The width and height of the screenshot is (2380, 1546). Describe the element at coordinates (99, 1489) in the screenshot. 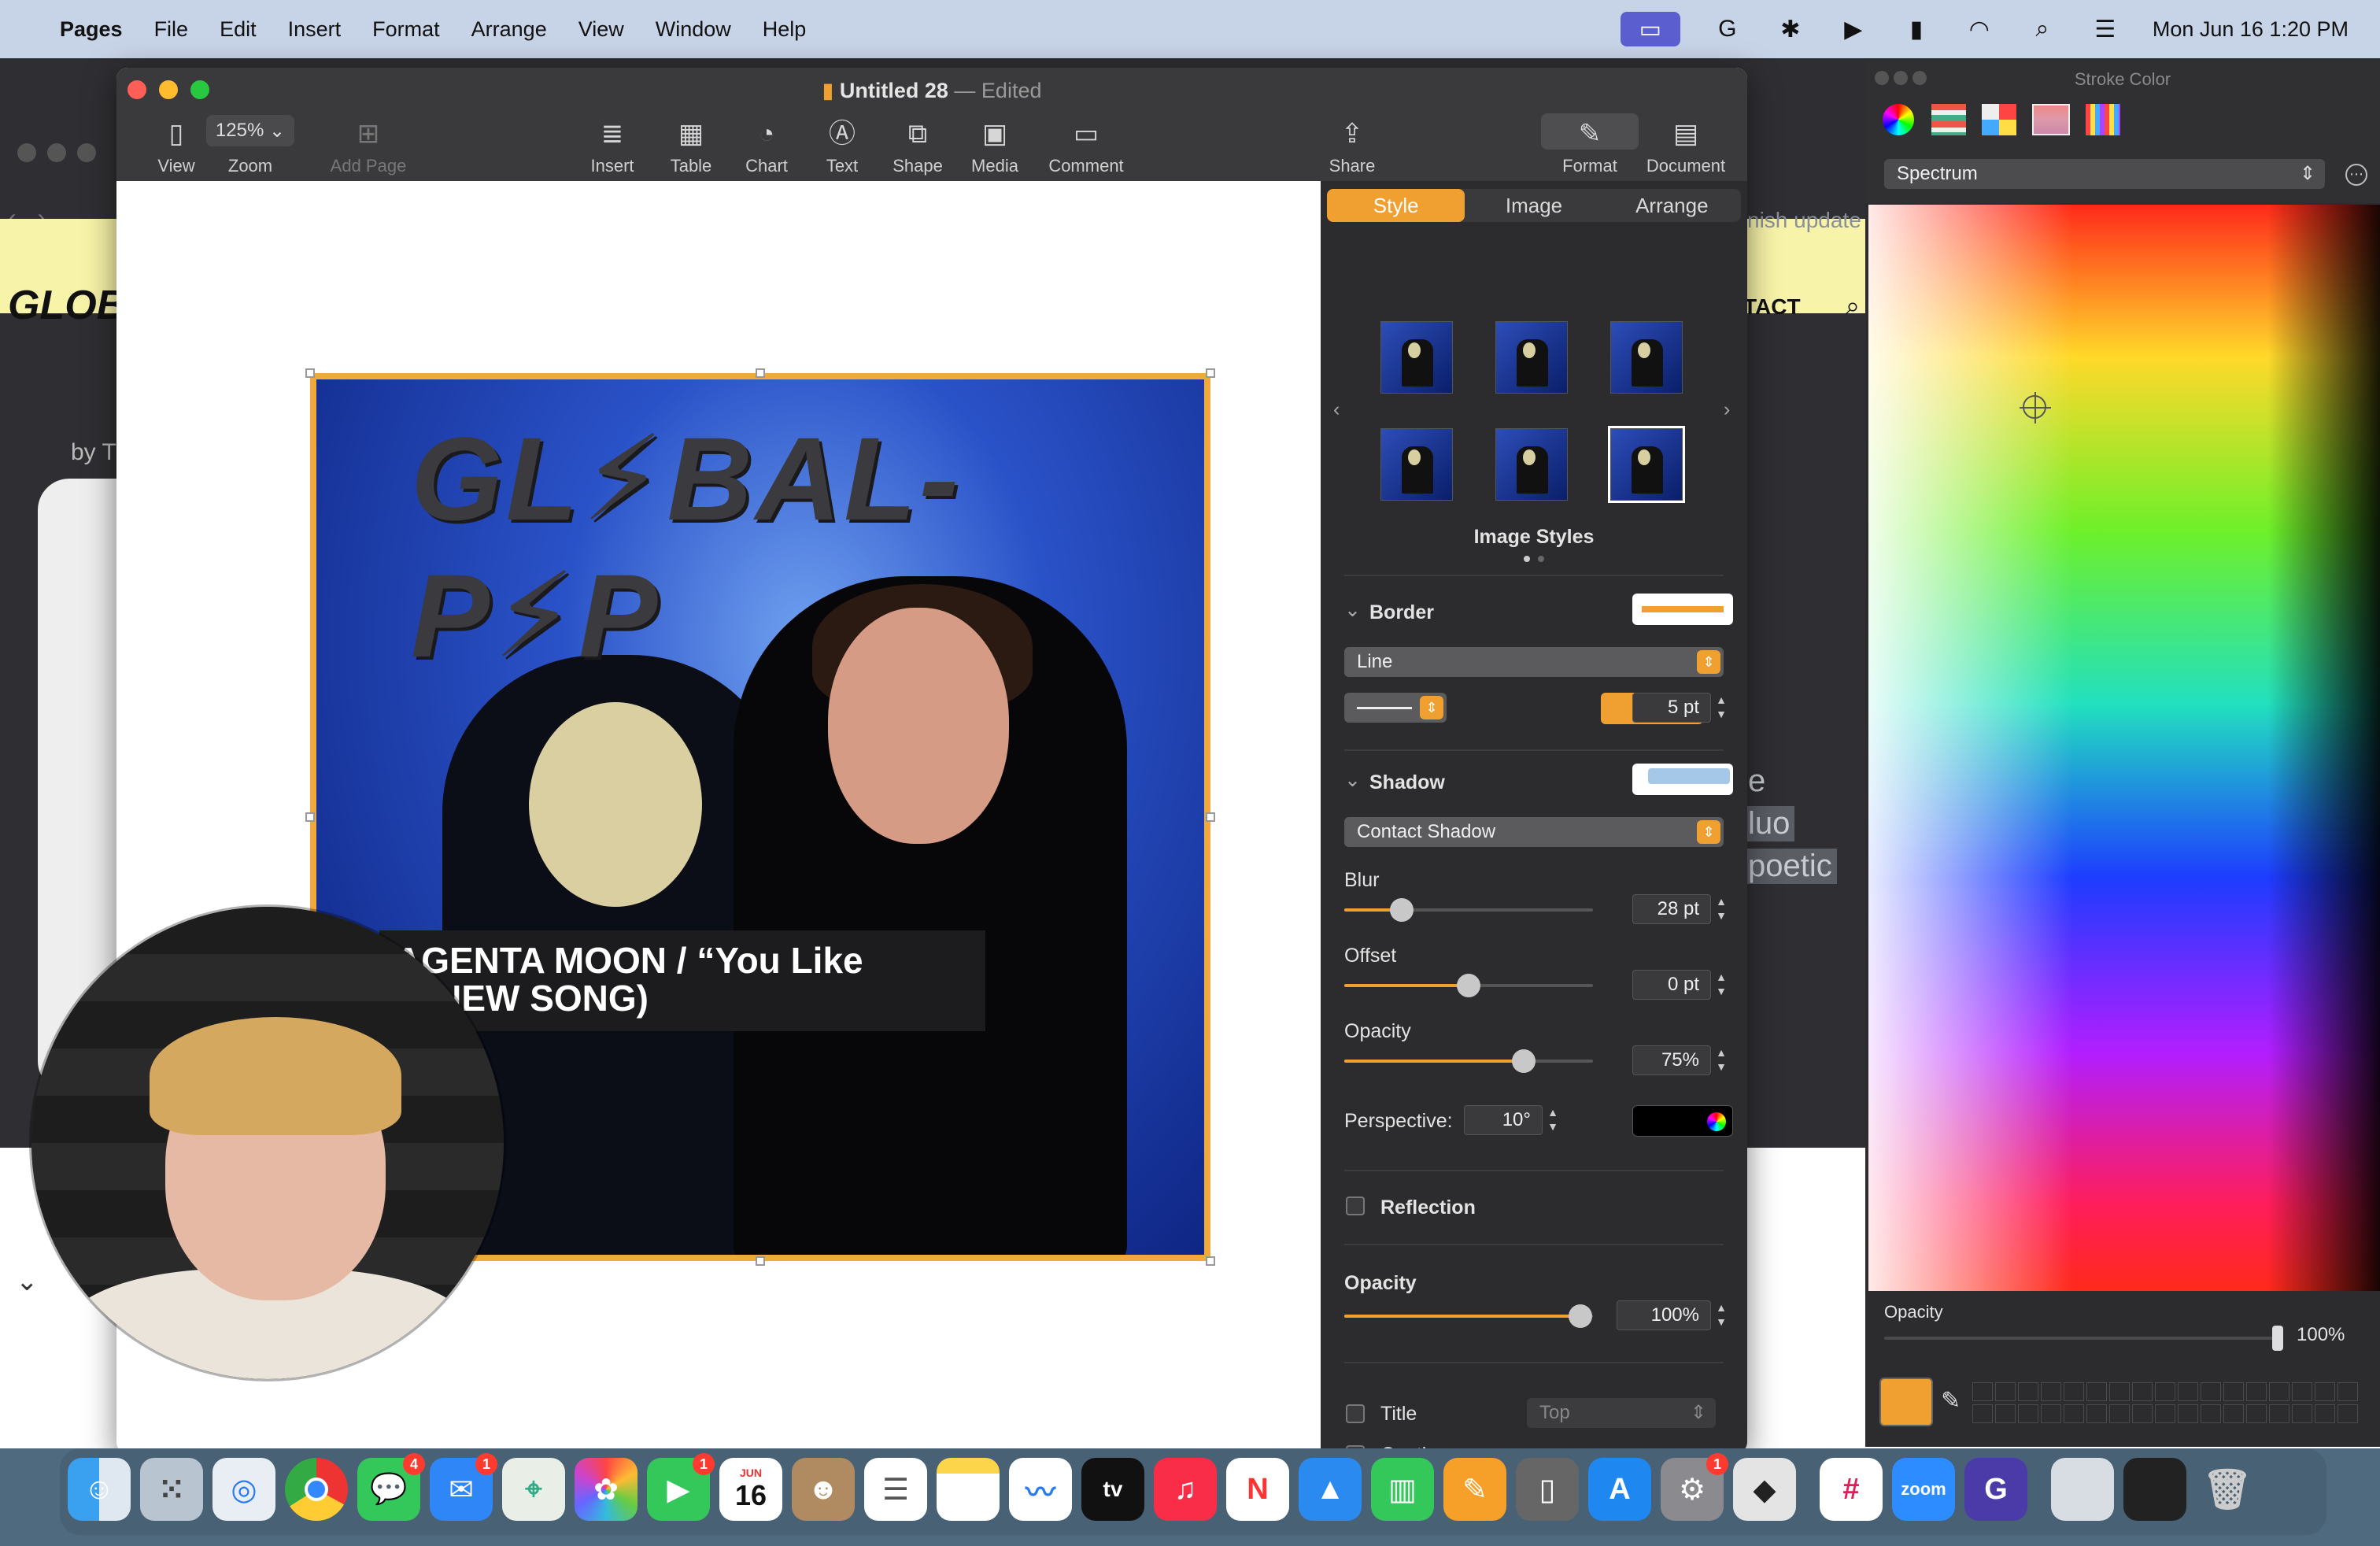

I see `finder-icon: ☺` at that location.